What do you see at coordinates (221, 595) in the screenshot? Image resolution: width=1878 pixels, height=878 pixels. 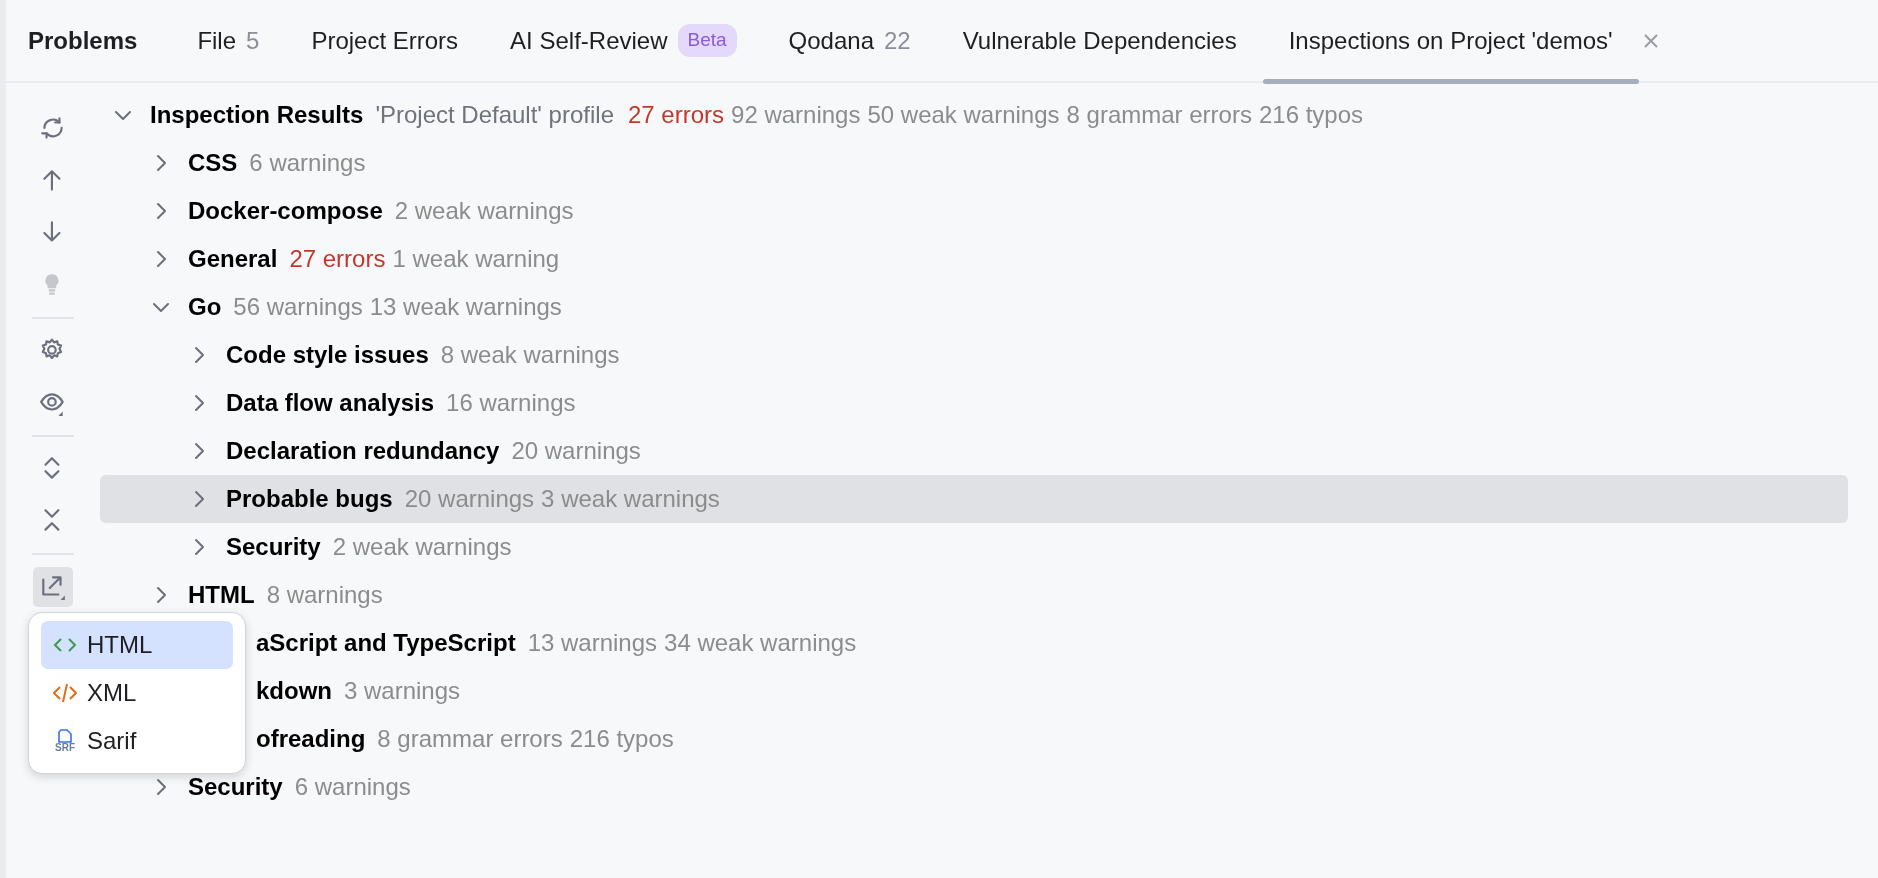 I see `node-label: HTML` at bounding box center [221, 595].